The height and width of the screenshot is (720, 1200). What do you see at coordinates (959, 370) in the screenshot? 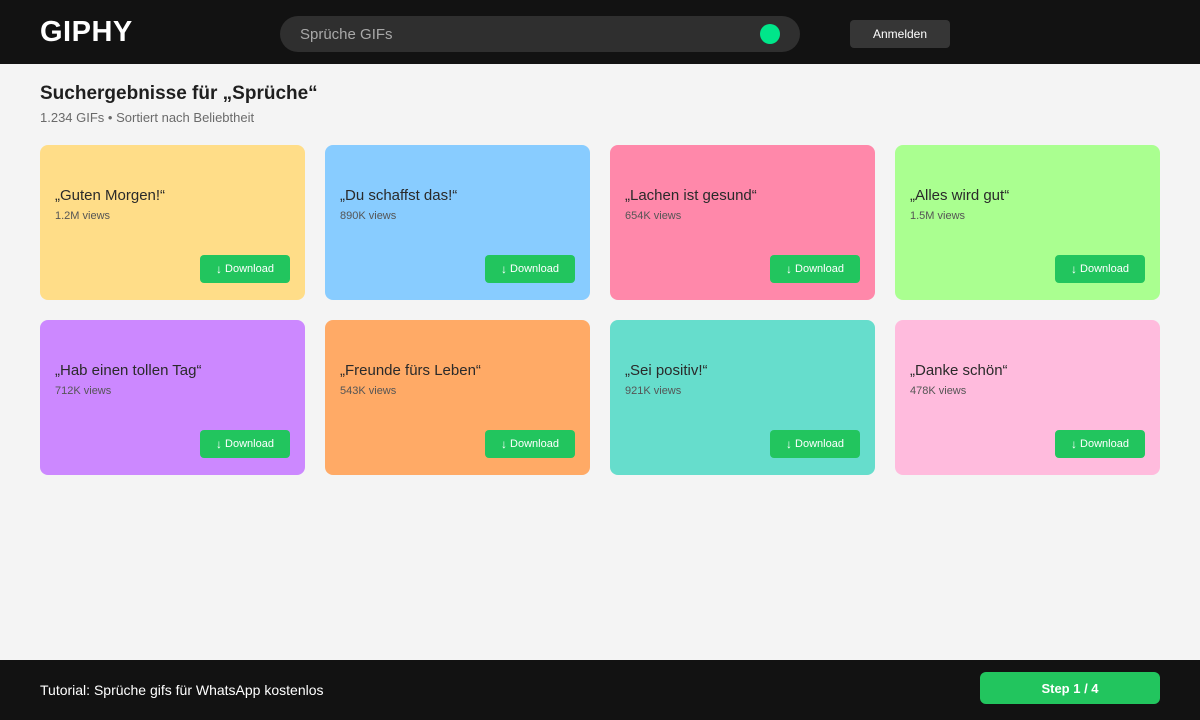
I see `gif-card-title: „Danke schön“` at bounding box center [959, 370].